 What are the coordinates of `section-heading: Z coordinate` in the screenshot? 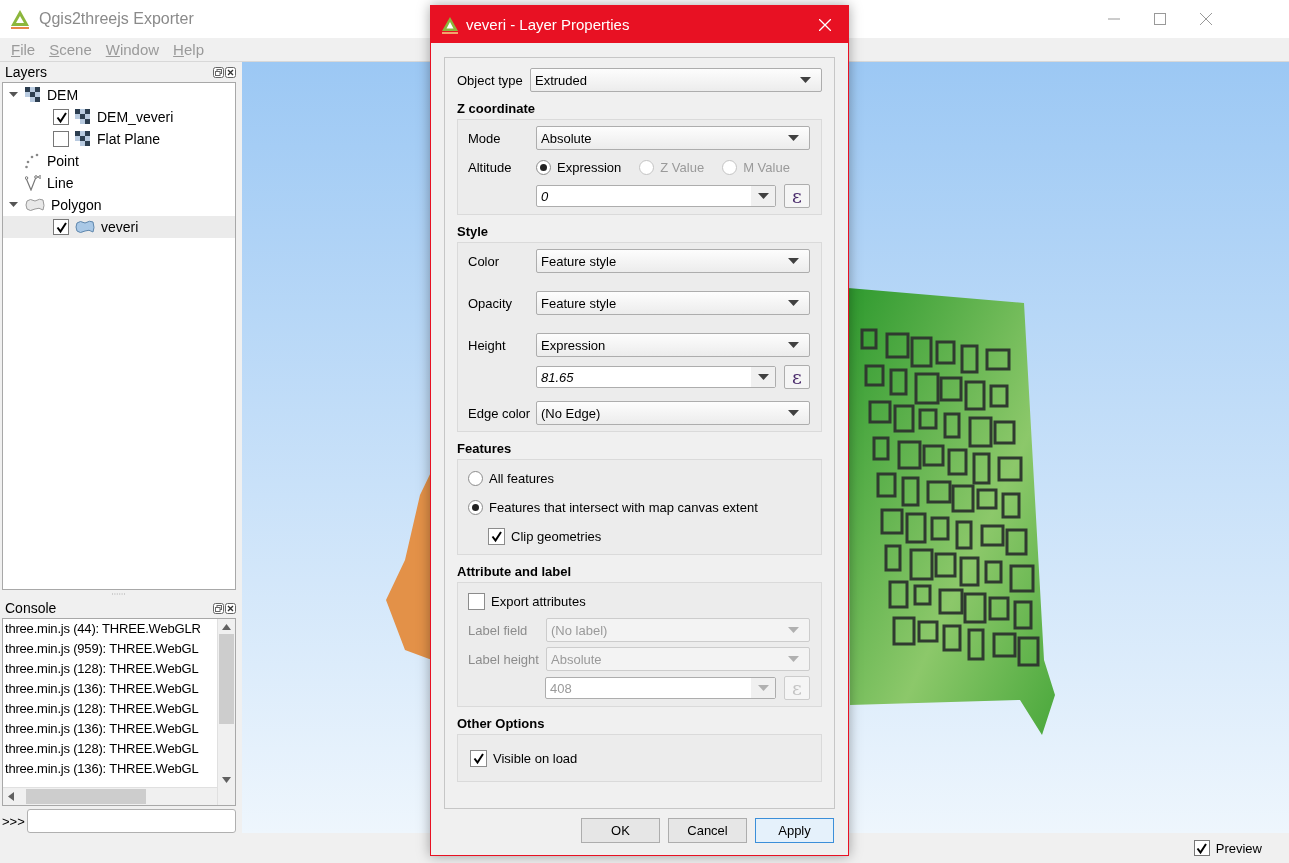 It's located at (496, 108).